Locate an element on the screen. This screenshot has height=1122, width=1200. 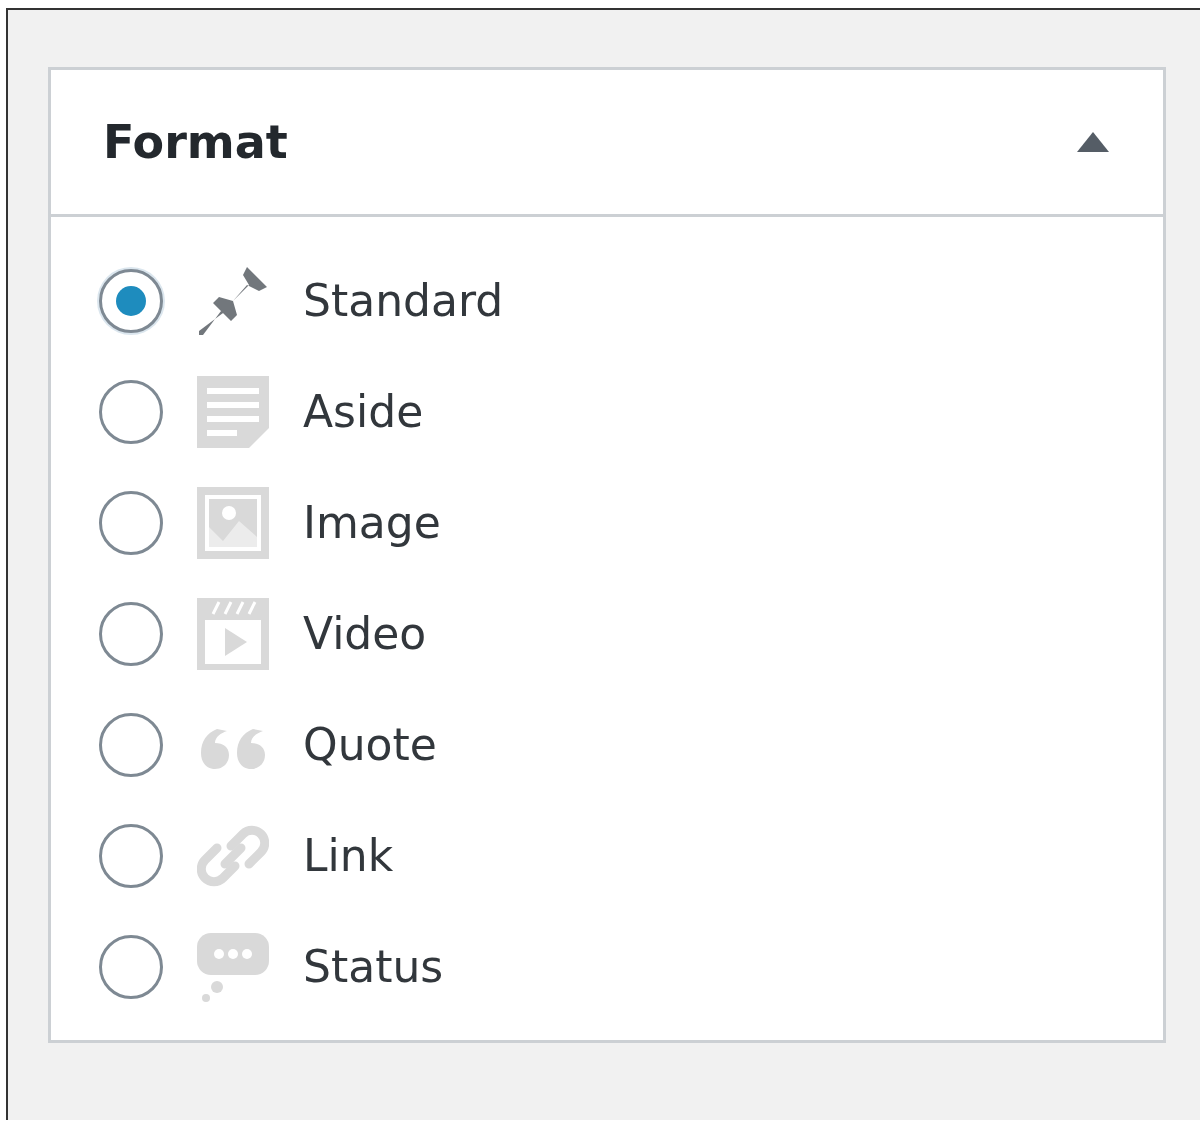
pin-icon is located at coordinates (233, 300).